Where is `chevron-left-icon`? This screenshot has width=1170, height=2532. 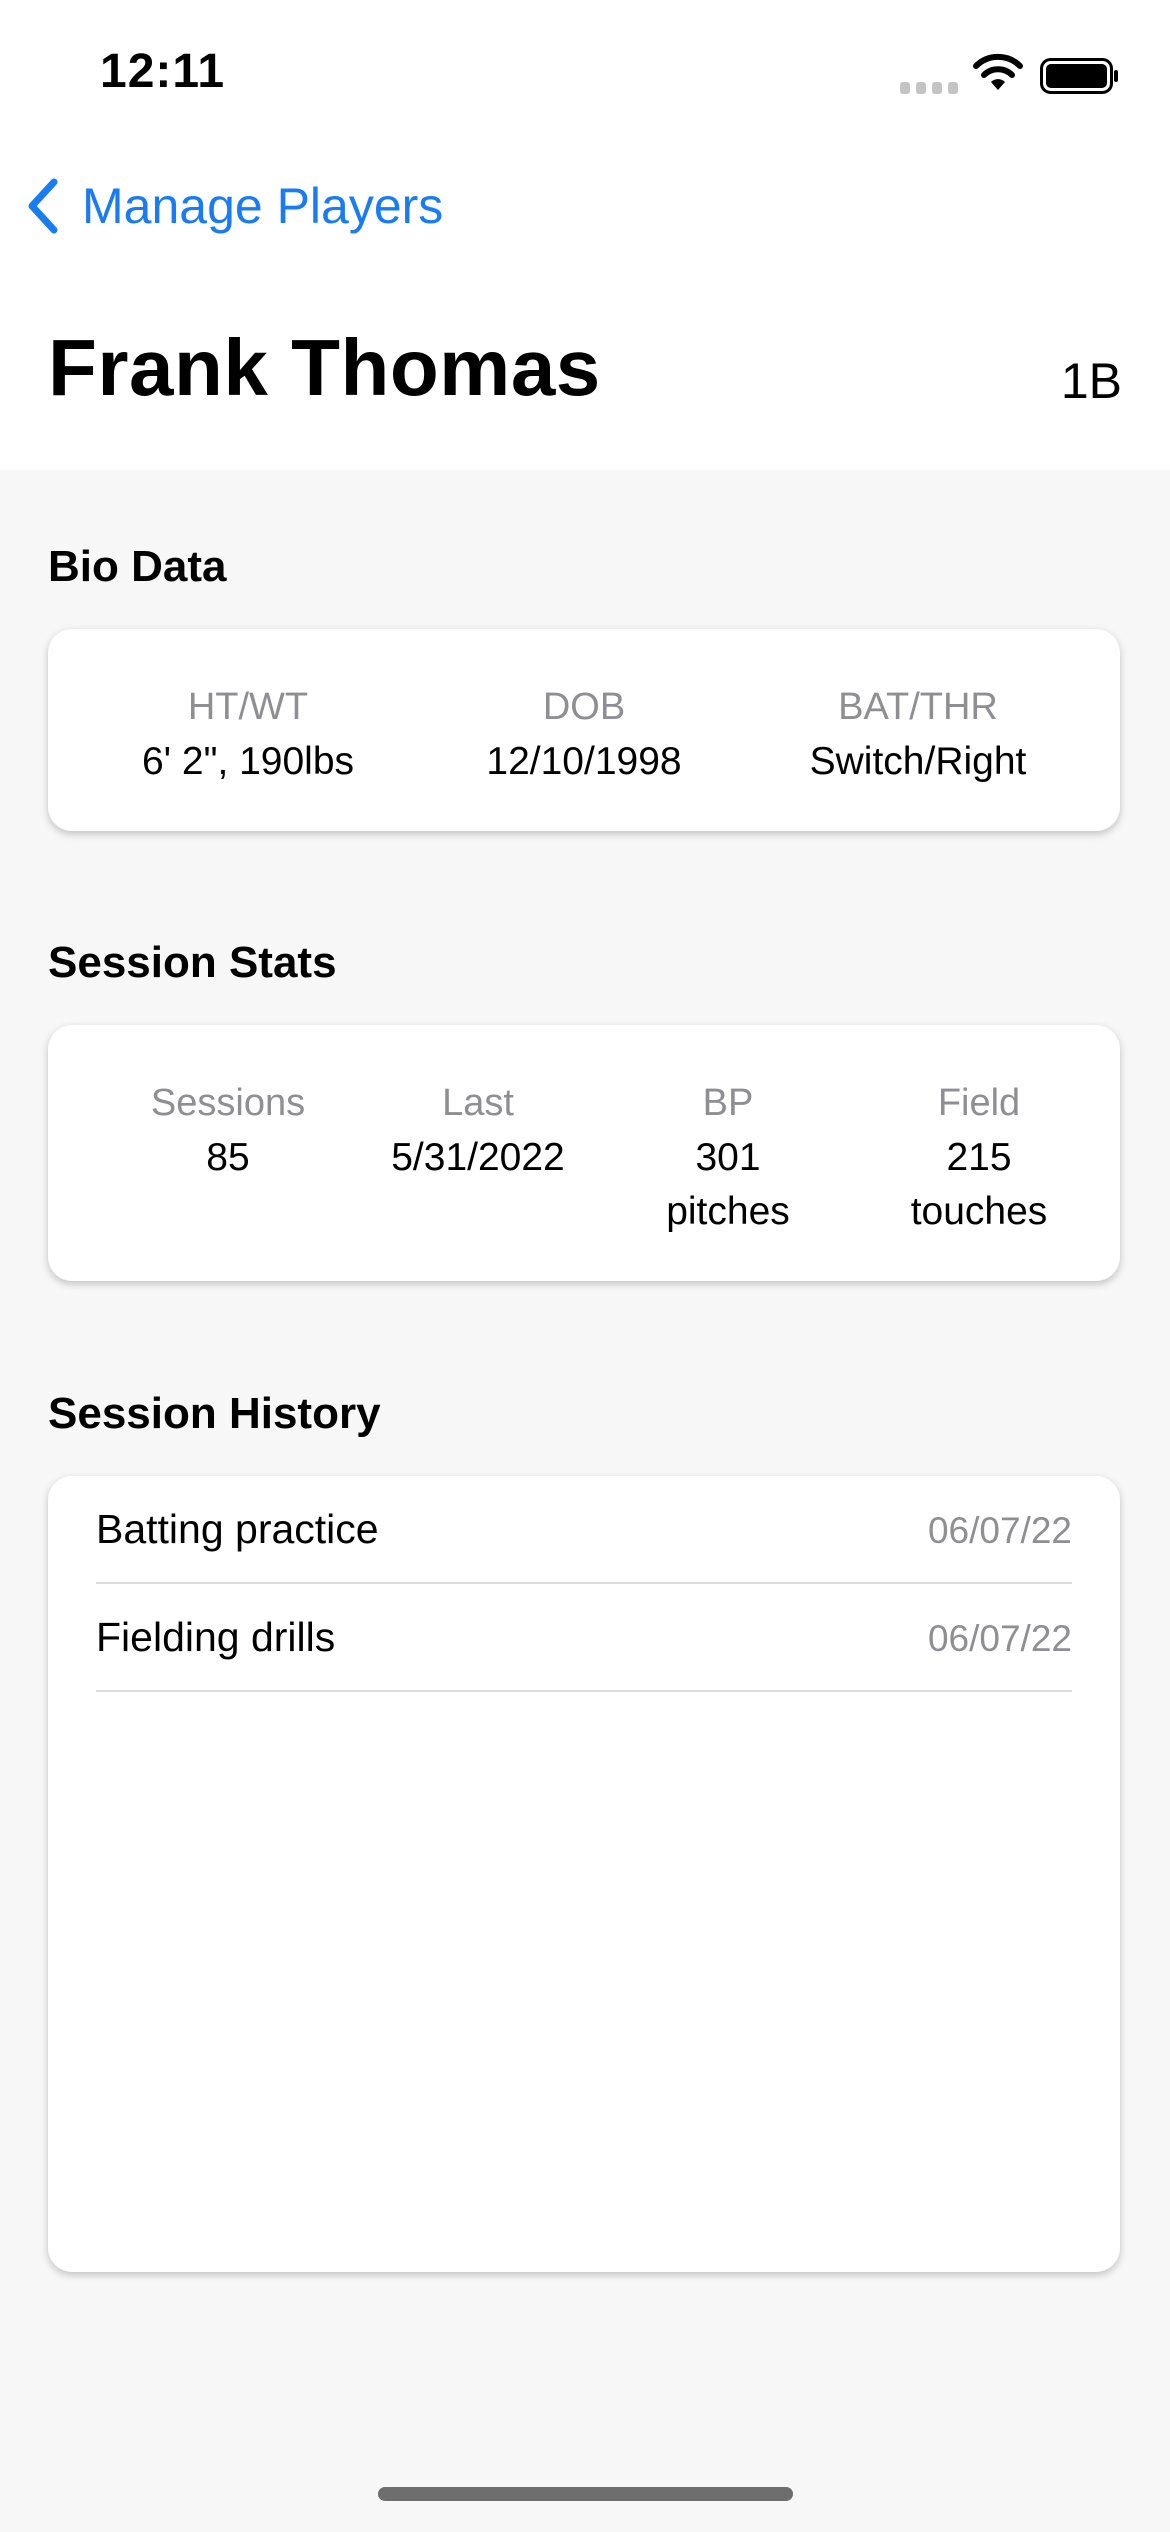 chevron-left-icon is located at coordinates (43, 206).